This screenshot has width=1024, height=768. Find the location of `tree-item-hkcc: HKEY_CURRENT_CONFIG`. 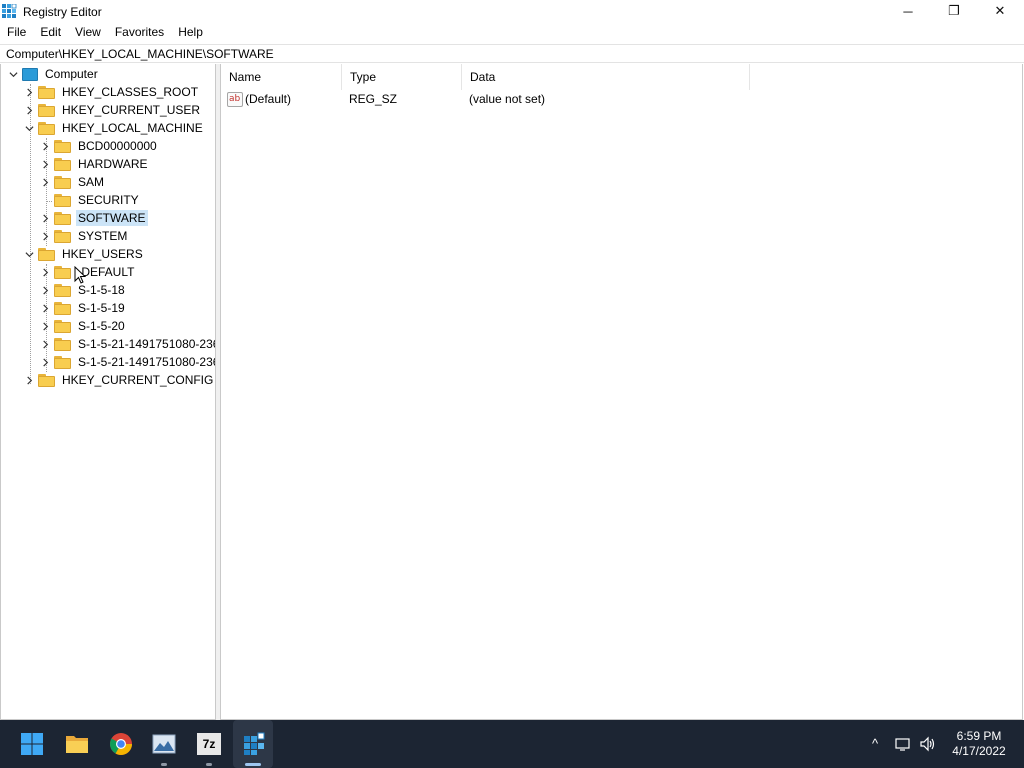

tree-item-hkcc: HKEY_CURRENT_CONFIG is located at coordinates (119, 380).